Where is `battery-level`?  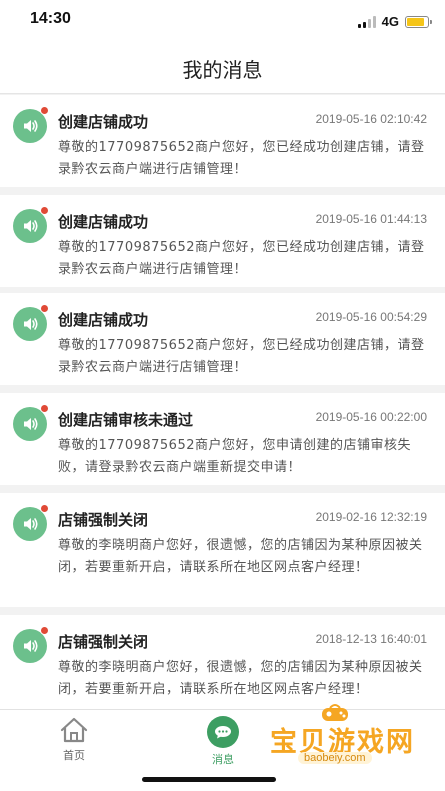
battery-level is located at coordinates (415, 21).